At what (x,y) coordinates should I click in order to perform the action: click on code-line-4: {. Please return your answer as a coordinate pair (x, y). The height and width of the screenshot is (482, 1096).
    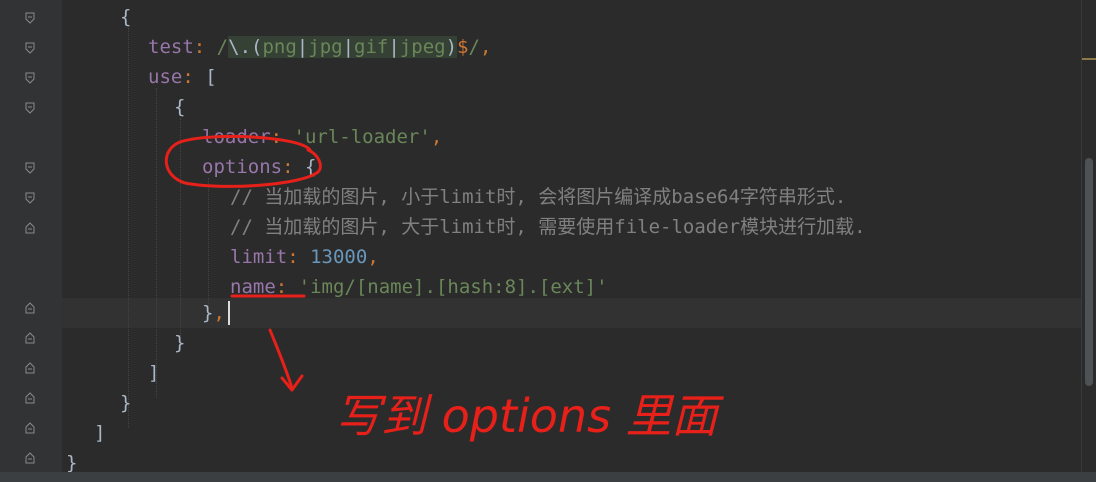
    Looking at the image, I should click on (179, 107).